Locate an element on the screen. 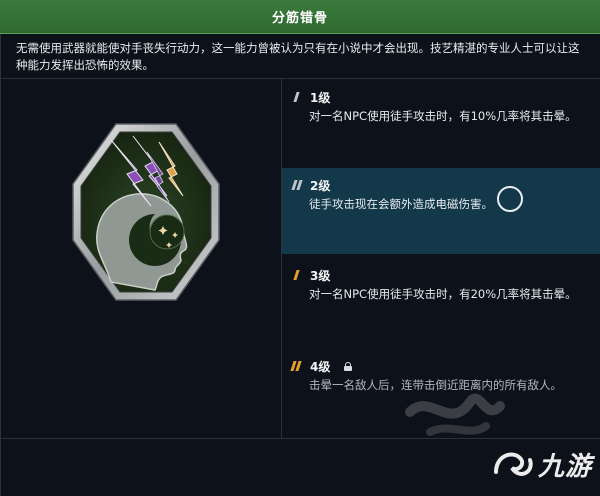 Image resolution: width=600 pixels, height=496 pixels. tier-label: 4级 is located at coordinates (320, 366).